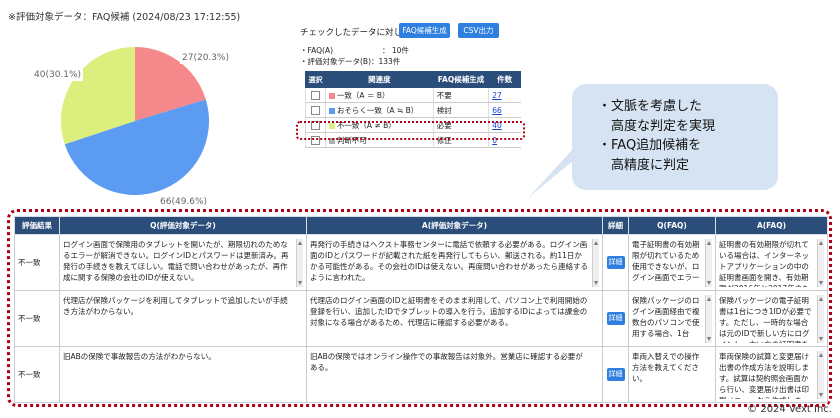  I want to click on q-faq-header: Q(FAQ), so click(672, 225).